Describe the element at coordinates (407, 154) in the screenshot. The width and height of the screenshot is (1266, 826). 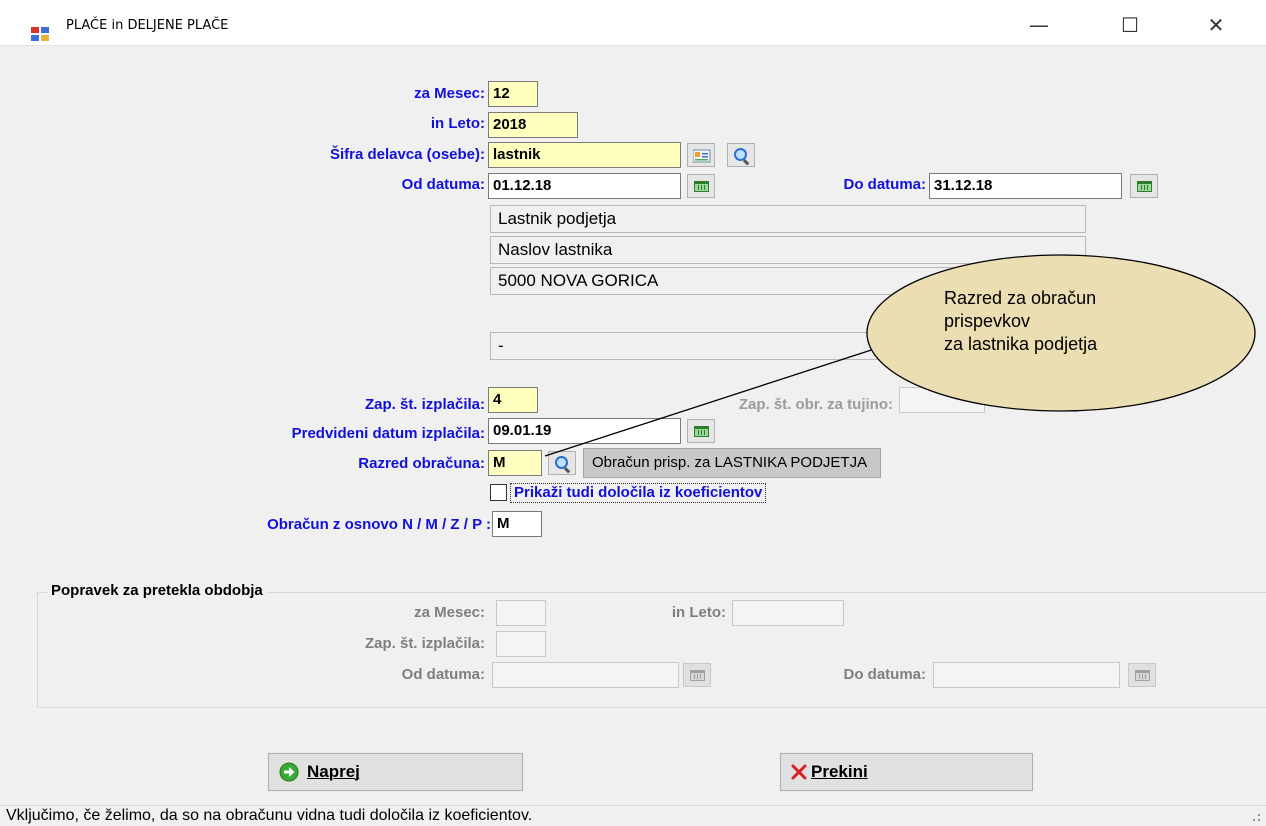
I see `employee-code-label: Šifra delavca (osebe):` at that location.